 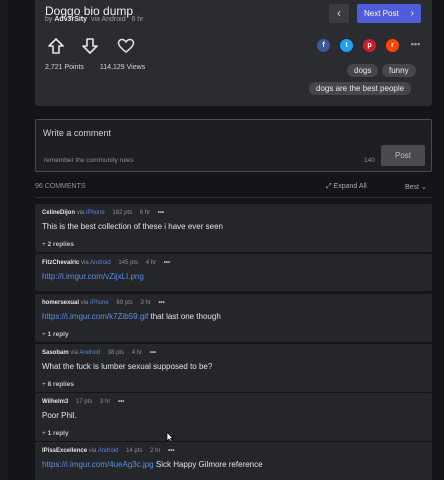 I want to click on comment-text-suffix: Sick Happy Gilmore reference, so click(x=209, y=464).